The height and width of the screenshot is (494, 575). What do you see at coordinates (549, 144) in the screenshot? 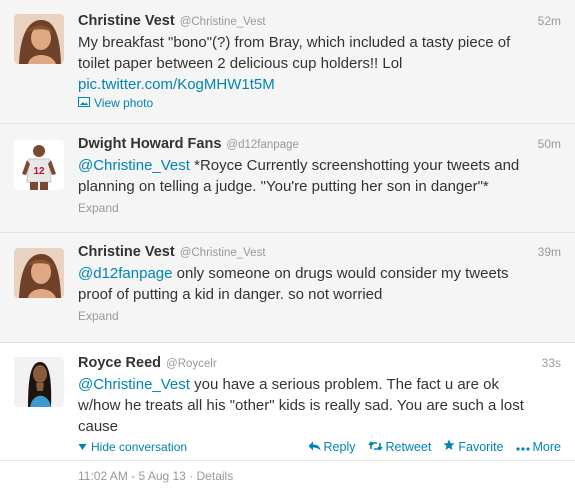
I see `tweet-time: 50m` at bounding box center [549, 144].